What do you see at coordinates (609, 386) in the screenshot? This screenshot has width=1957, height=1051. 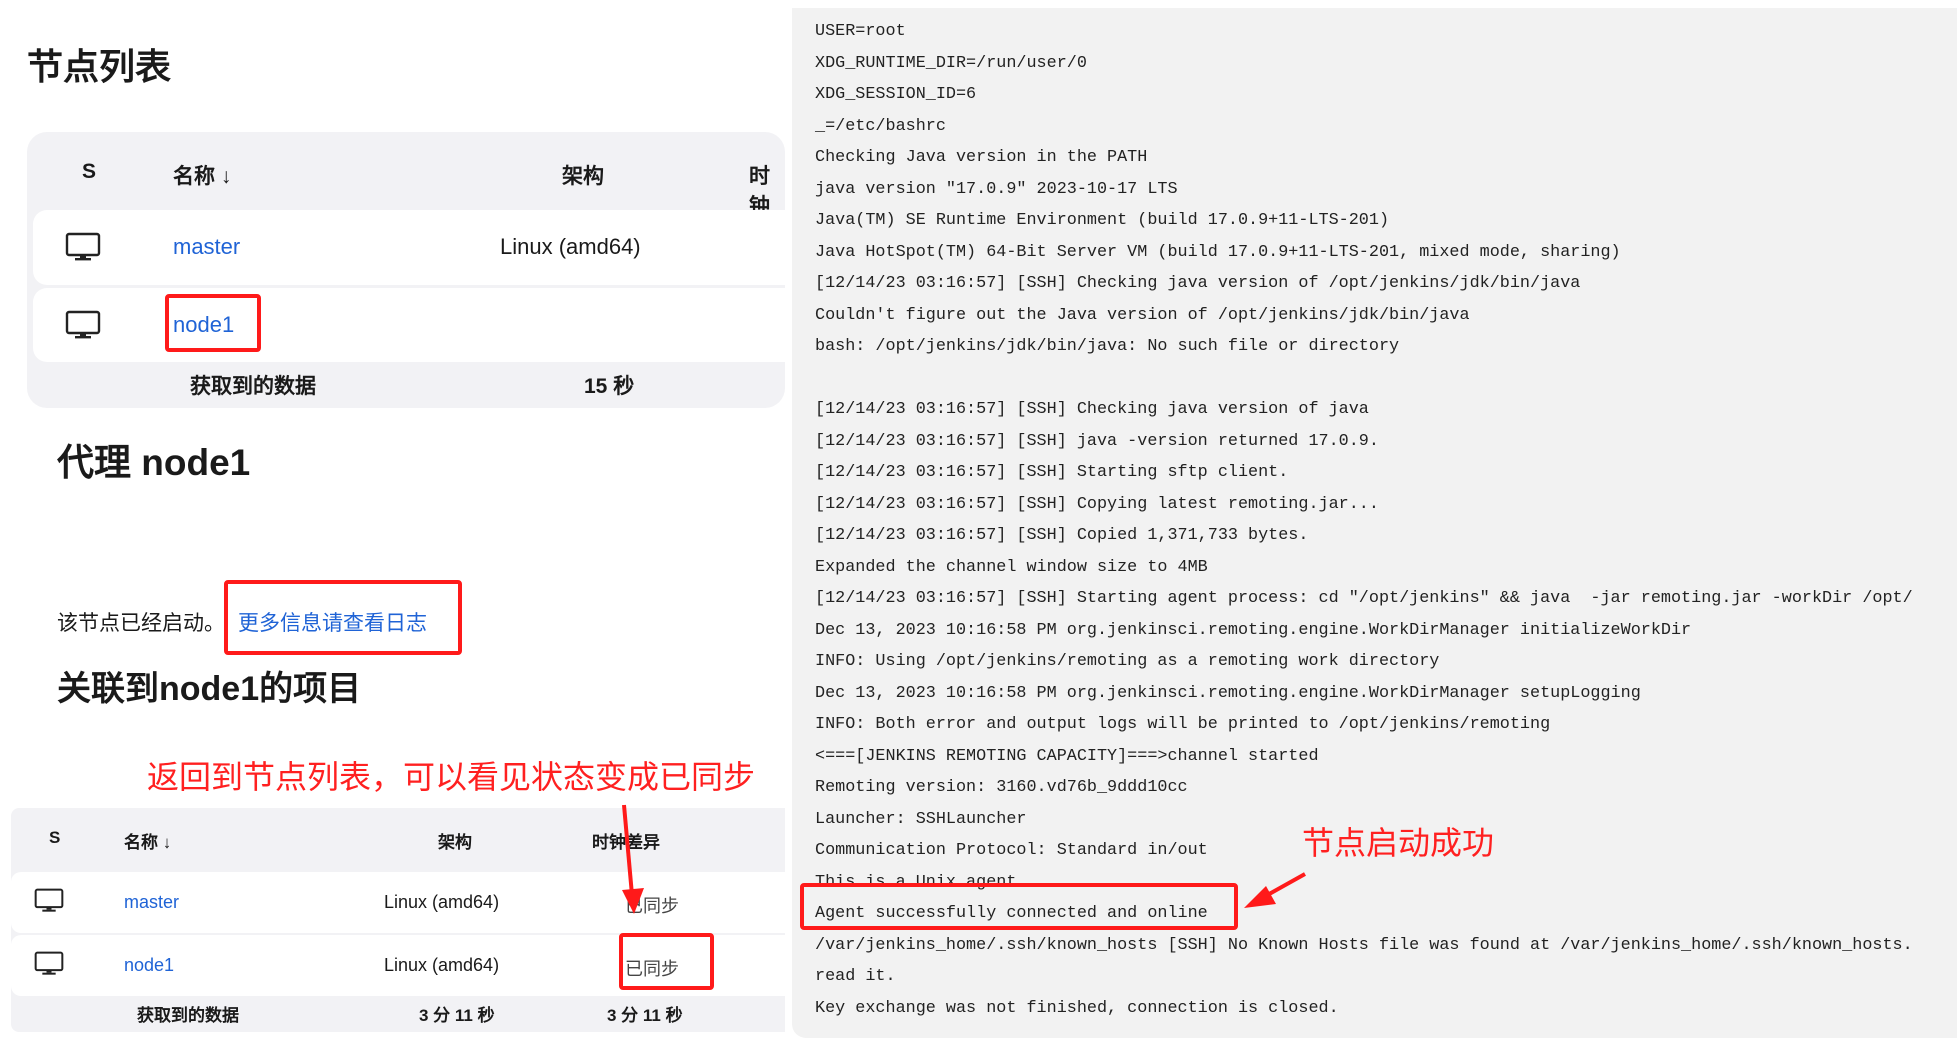 I see `footer-arch: 15 秒` at bounding box center [609, 386].